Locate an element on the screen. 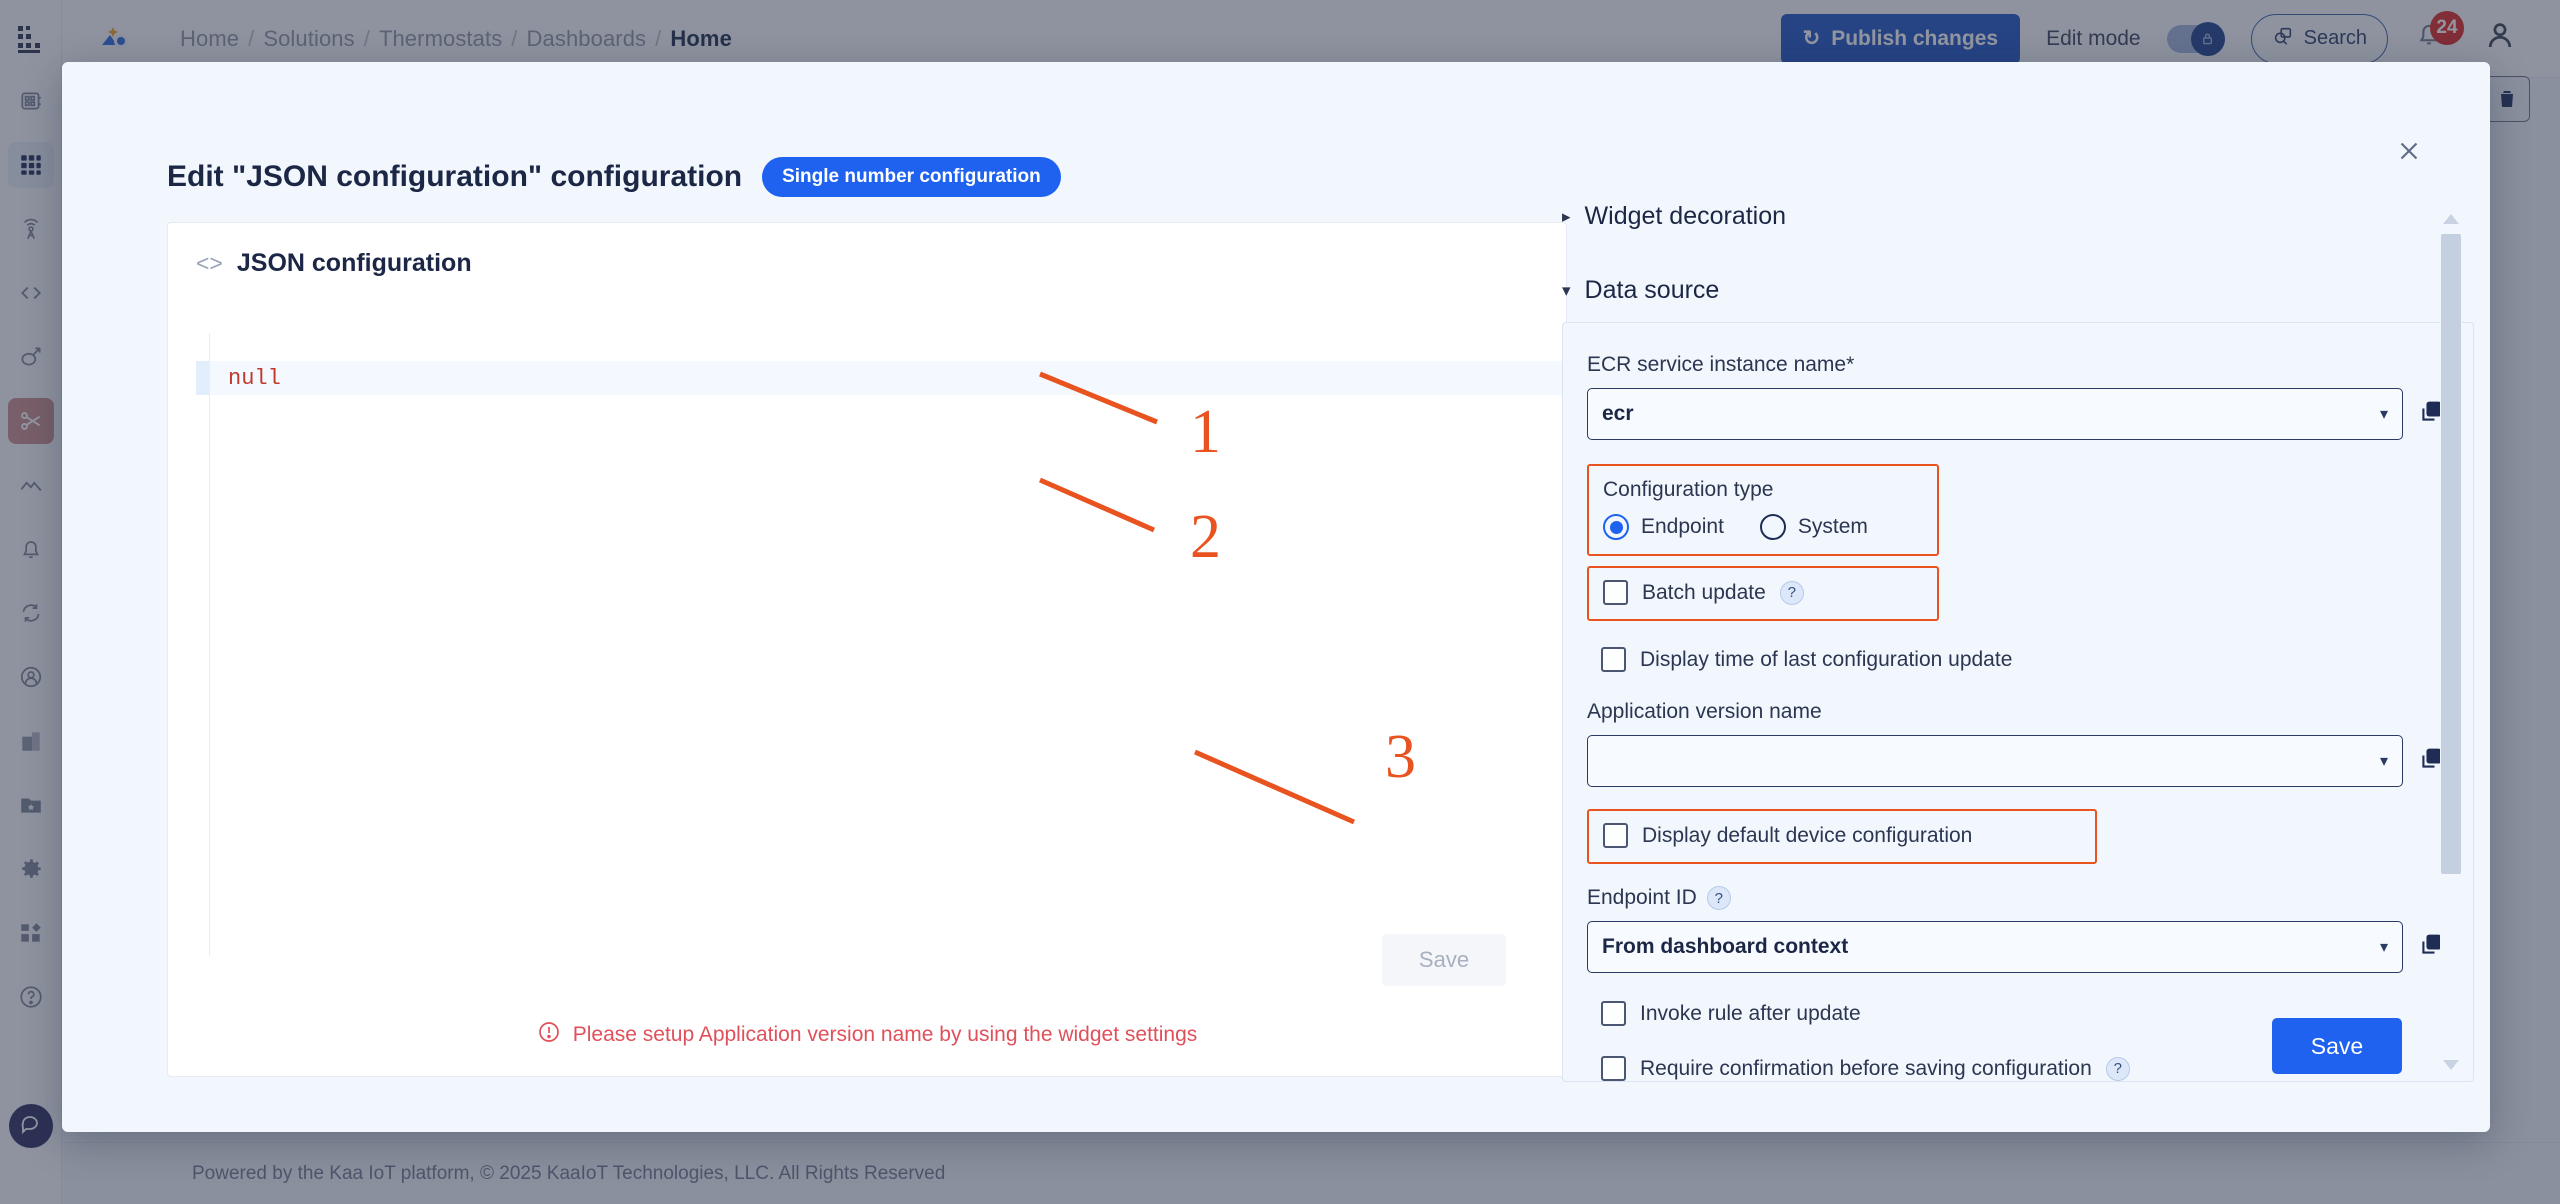  endpoint-id-label-text: Endpoint ID is located at coordinates (1642, 897).